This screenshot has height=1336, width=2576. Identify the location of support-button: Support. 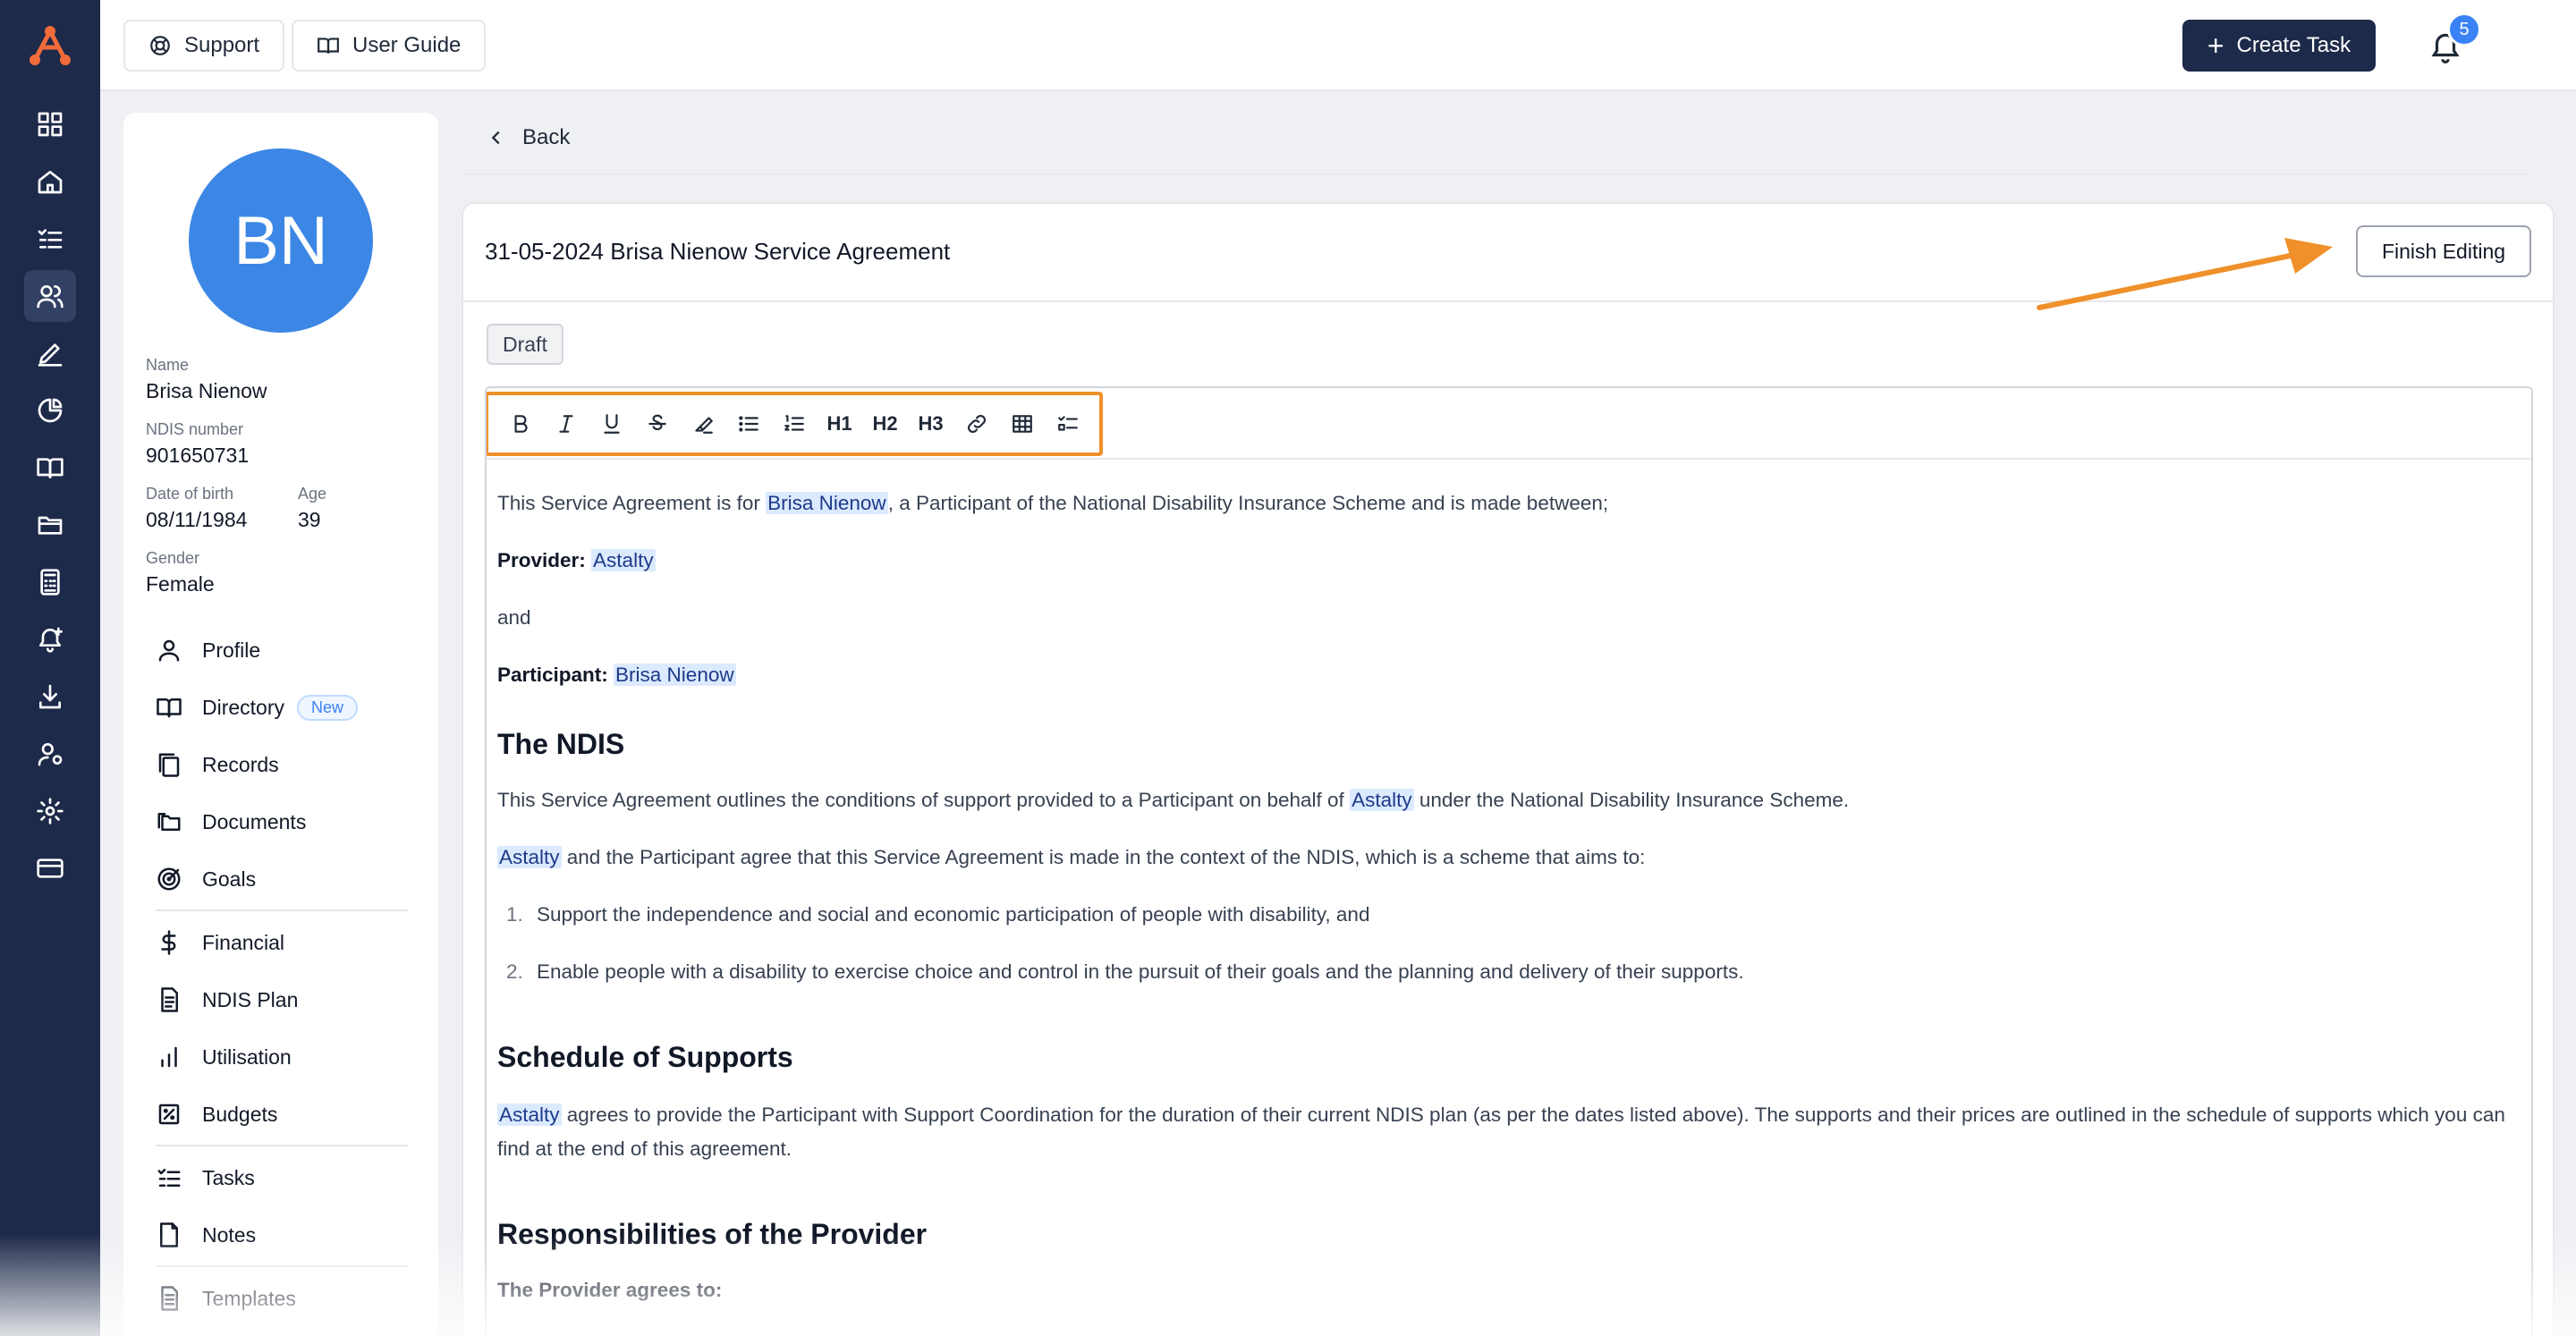
(204, 46).